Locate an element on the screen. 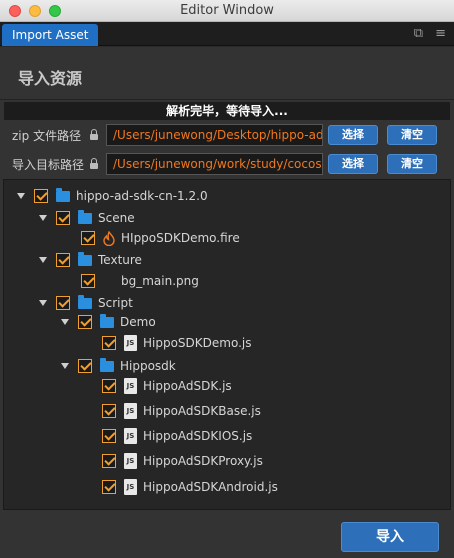  tree-label-file: HippoAdSDKProxy.js is located at coordinates (203, 461).